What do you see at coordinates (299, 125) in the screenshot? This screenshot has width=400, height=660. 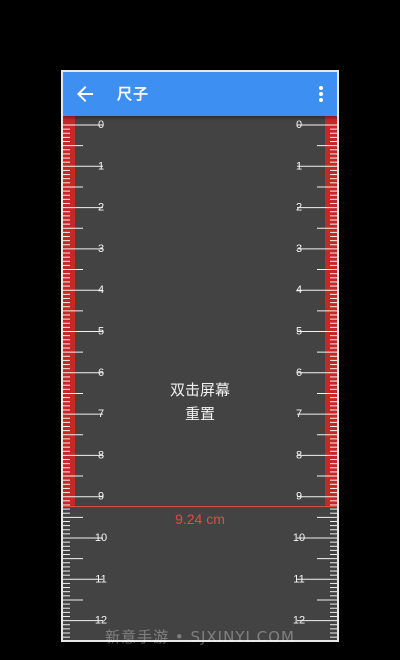 I see `ruler-right-label: 0` at bounding box center [299, 125].